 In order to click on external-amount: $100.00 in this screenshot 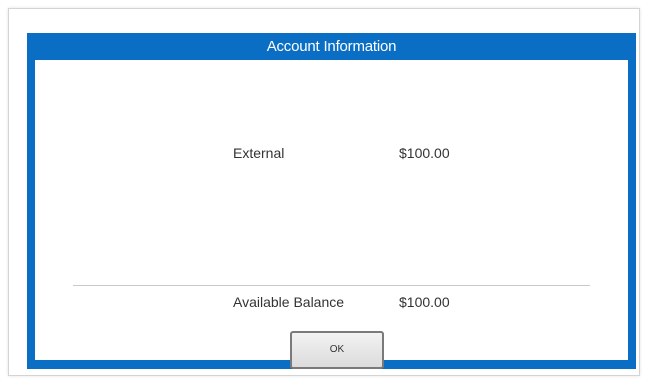, I will do `click(424, 153)`.